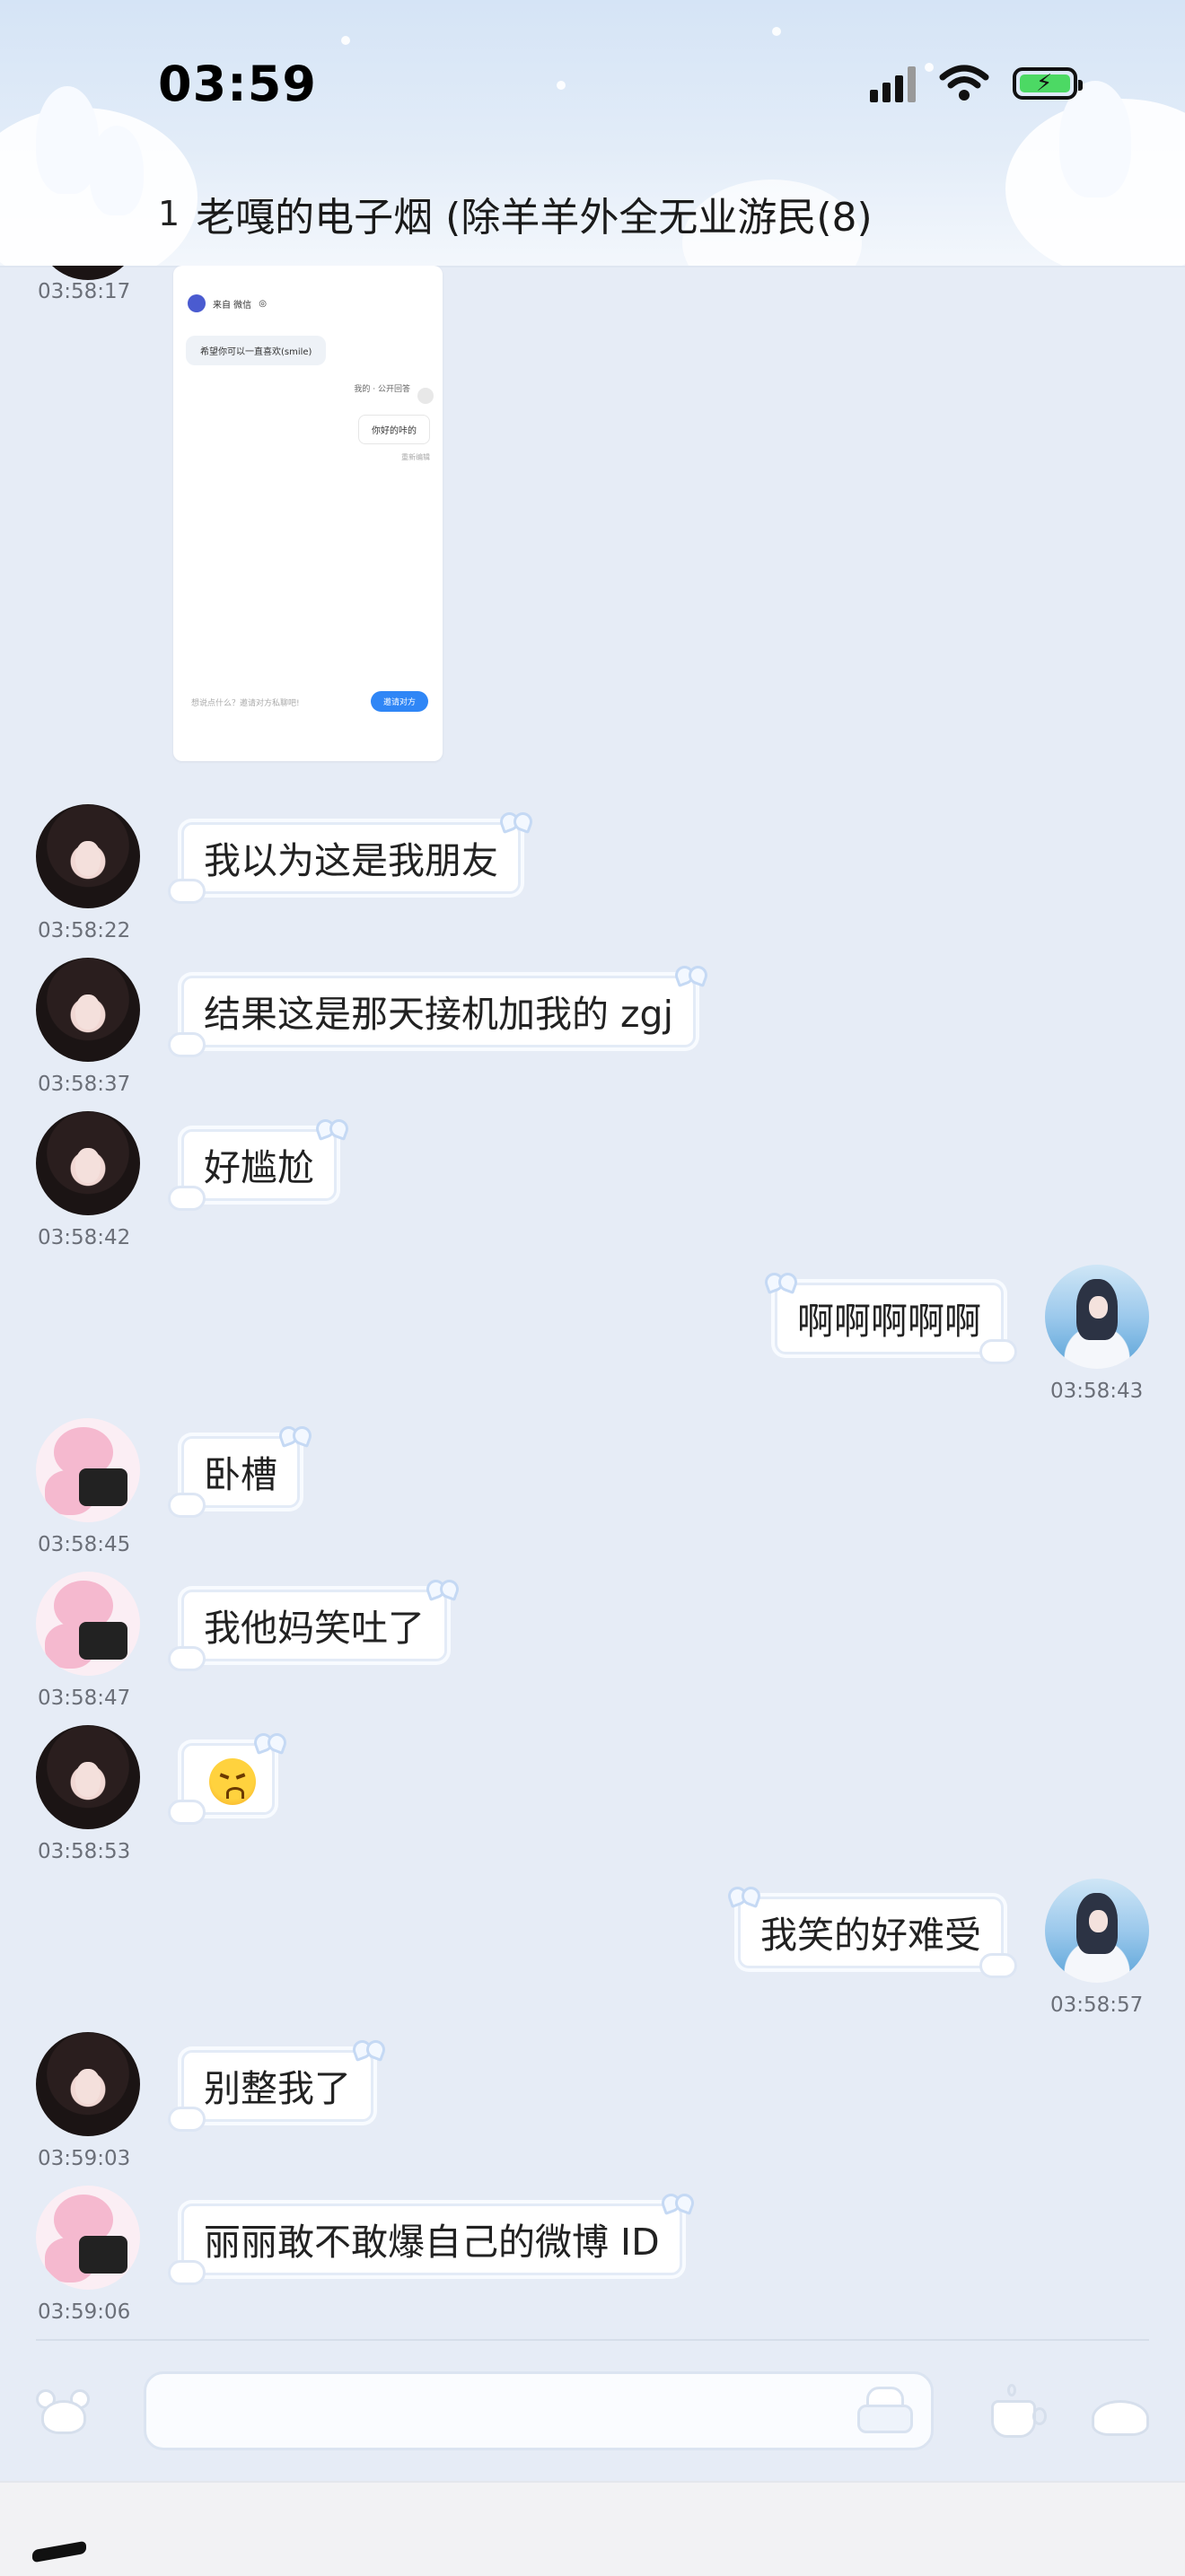 This screenshot has height=2576, width=1185. What do you see at coordinates (270, 2091) in the screenshot?
I see `message-bubble: 别整我了` at bounding box center [270, 2091].